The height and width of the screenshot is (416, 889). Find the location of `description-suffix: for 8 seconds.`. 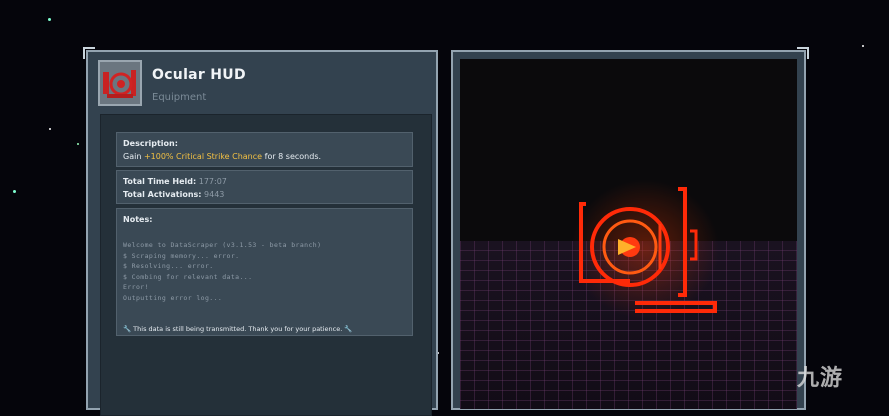

description-suffix: for 8 seconds. is located at coordinates (292, 156).